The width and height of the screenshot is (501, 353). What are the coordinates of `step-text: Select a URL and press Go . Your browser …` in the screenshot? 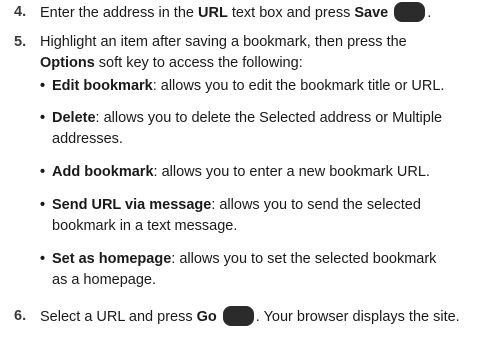 It's located at (270, 317).